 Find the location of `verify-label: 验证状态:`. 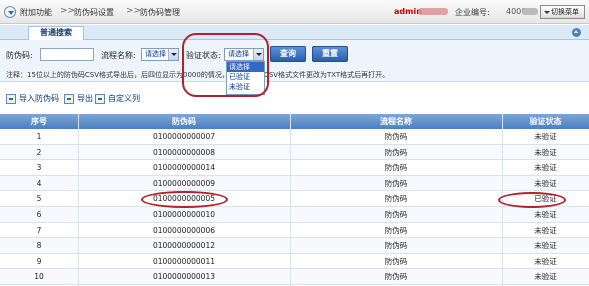

verify-label: 验证状态: is located at coordinates (203, 55).